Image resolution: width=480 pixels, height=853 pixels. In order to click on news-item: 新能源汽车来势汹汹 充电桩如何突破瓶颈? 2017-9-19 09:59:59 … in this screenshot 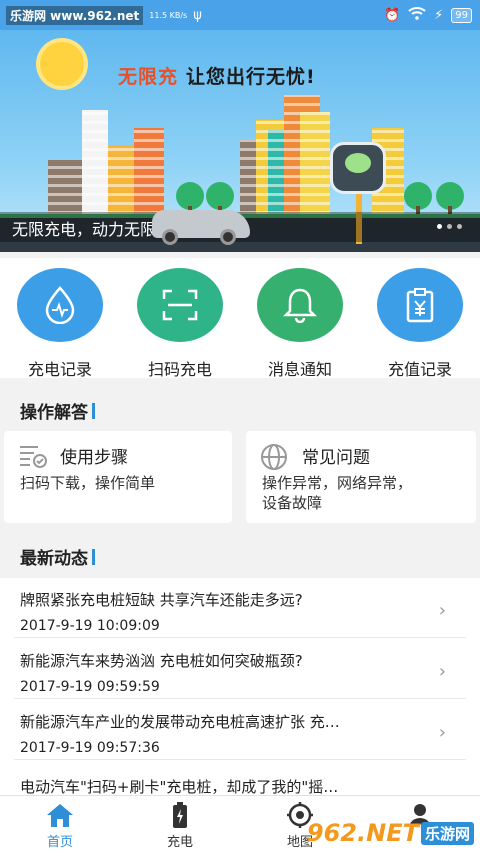, I will do `click(240, 669)`.